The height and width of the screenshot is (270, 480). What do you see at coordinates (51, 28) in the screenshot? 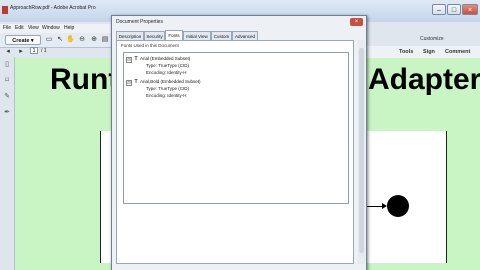
I see `menu-window: Window` at bounding box center [51, 28].